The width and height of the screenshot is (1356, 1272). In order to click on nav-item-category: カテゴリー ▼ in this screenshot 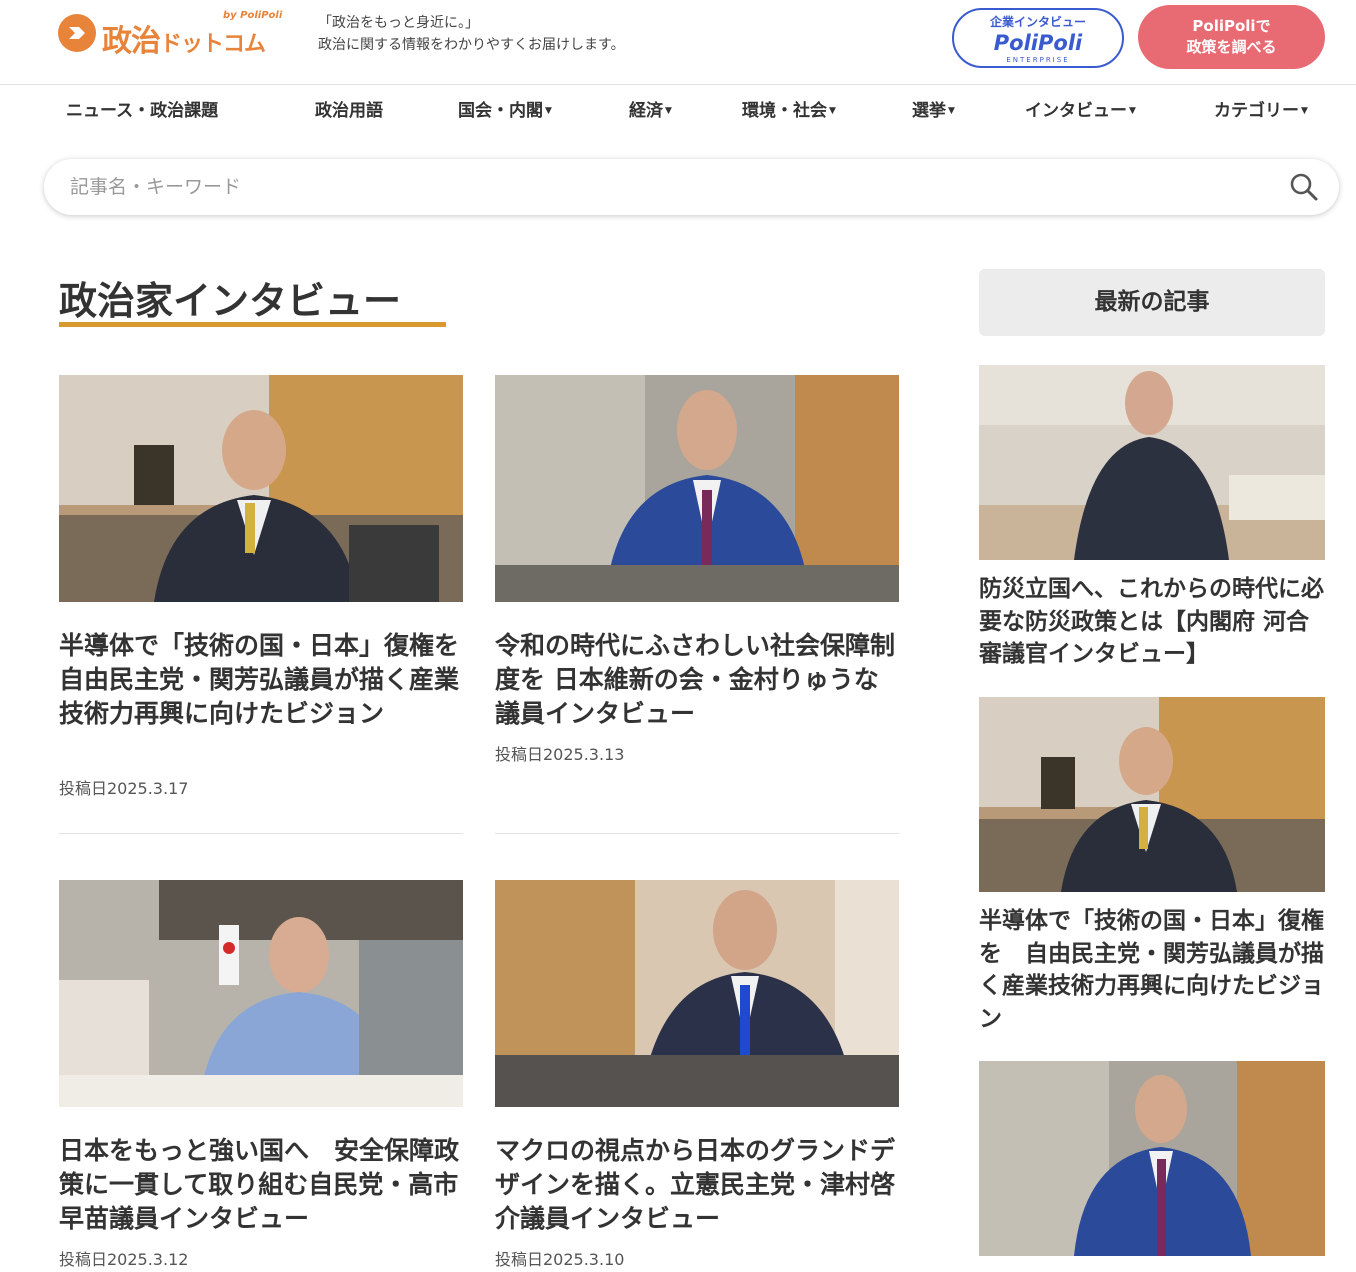, I will do `click(1261, 108)`.